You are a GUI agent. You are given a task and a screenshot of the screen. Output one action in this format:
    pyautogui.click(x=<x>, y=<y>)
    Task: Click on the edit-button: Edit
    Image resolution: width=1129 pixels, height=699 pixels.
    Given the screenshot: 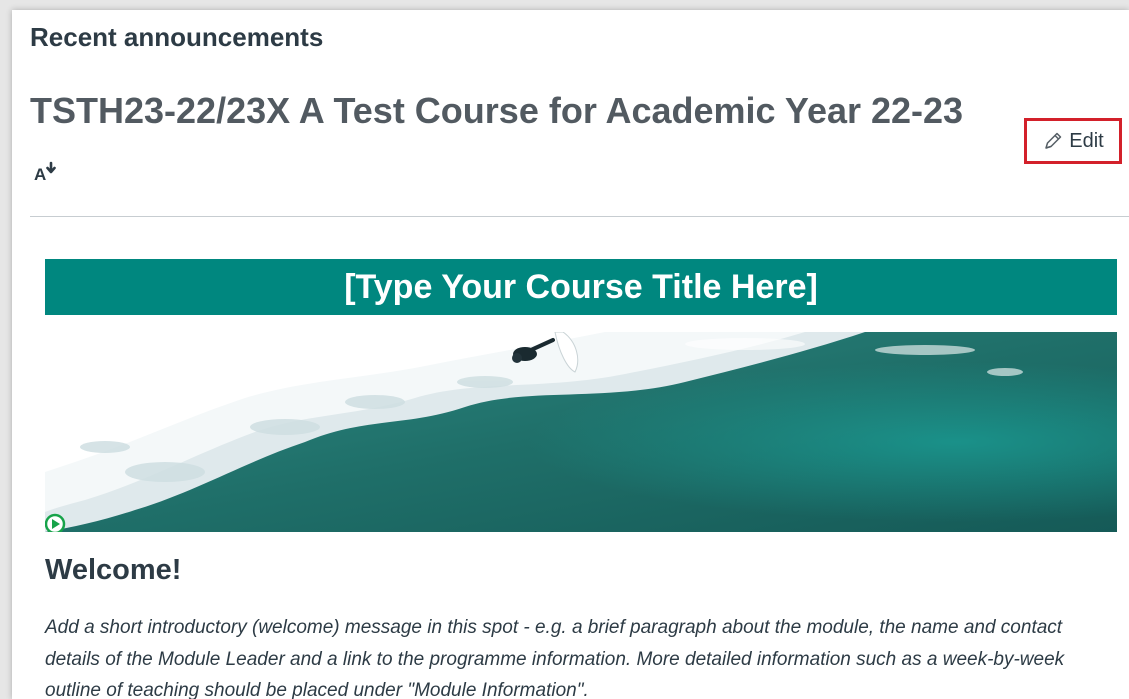 What is the action you would take?
    pyautogui.click(x=1073, y=141)
    